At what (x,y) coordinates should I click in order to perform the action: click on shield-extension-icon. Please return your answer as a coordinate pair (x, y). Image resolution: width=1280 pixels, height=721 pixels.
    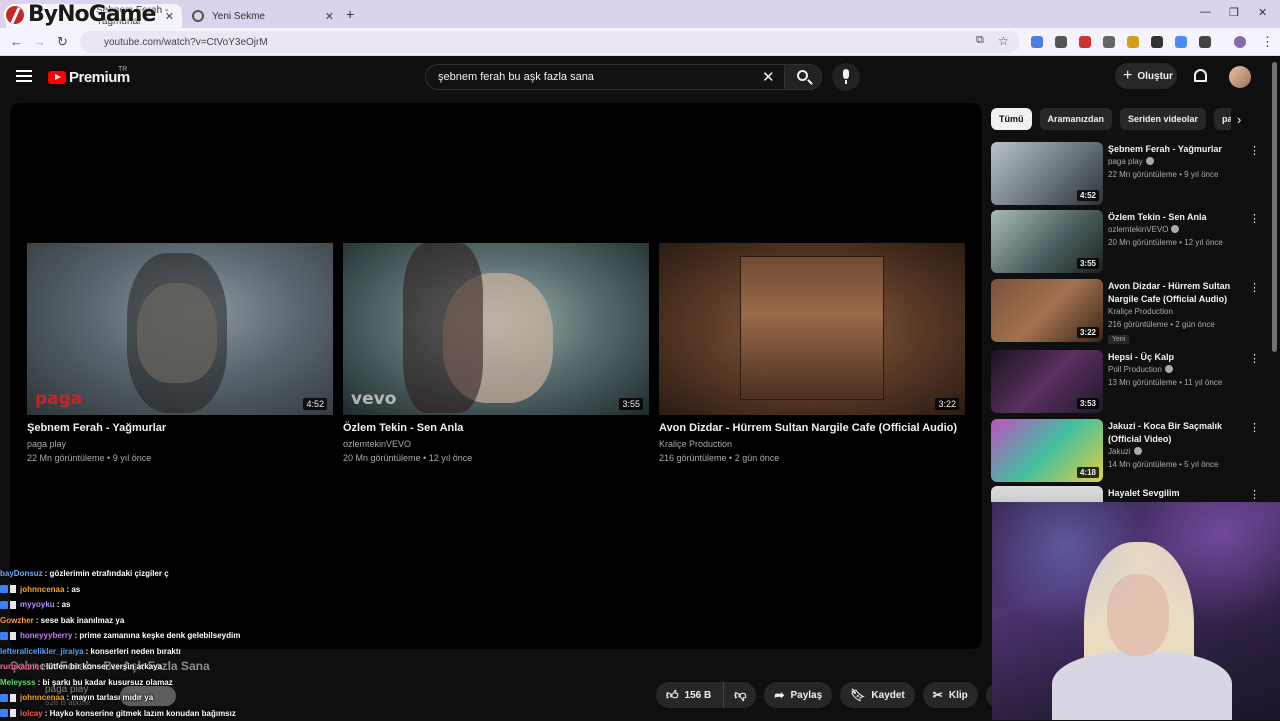
    Looking at the image, I should click on (1061, 42).